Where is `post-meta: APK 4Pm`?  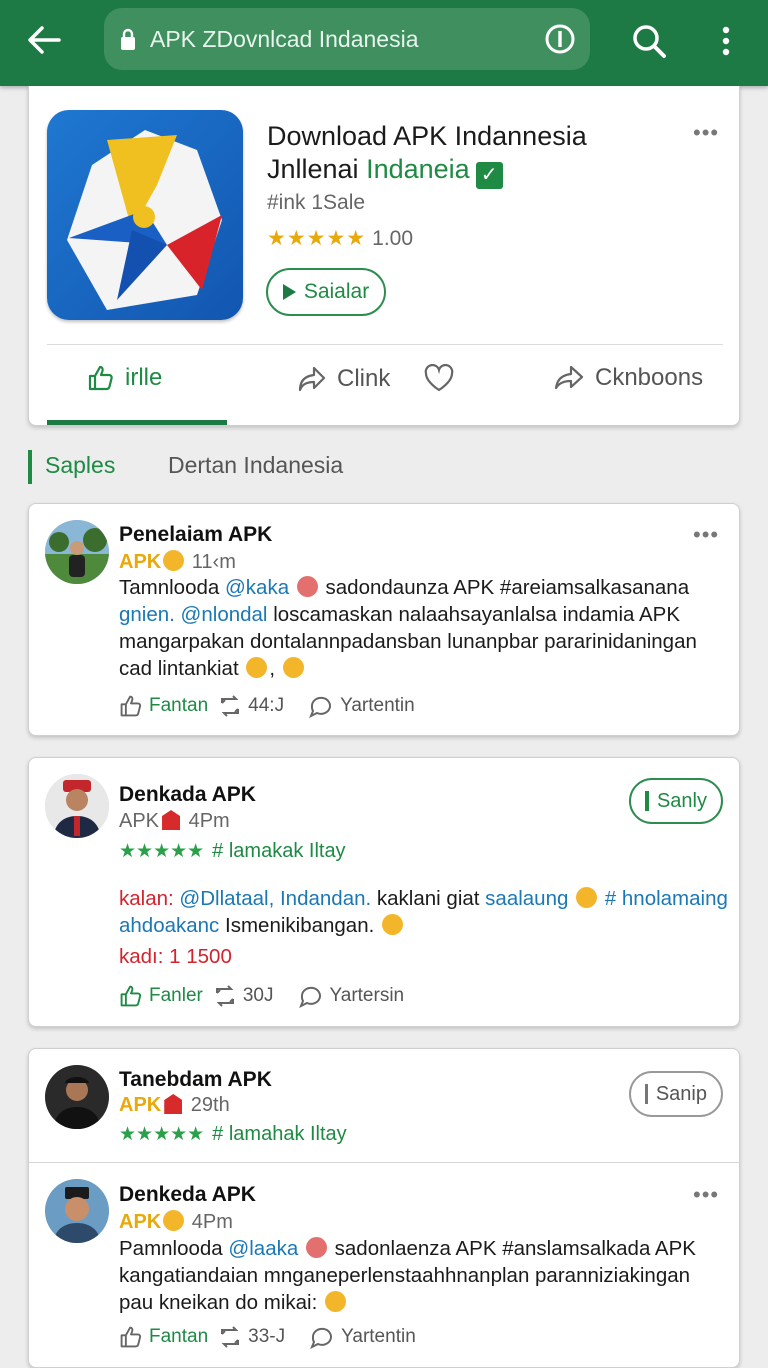 post-meta: APK 4Pm is located at coordinates (174, 821).